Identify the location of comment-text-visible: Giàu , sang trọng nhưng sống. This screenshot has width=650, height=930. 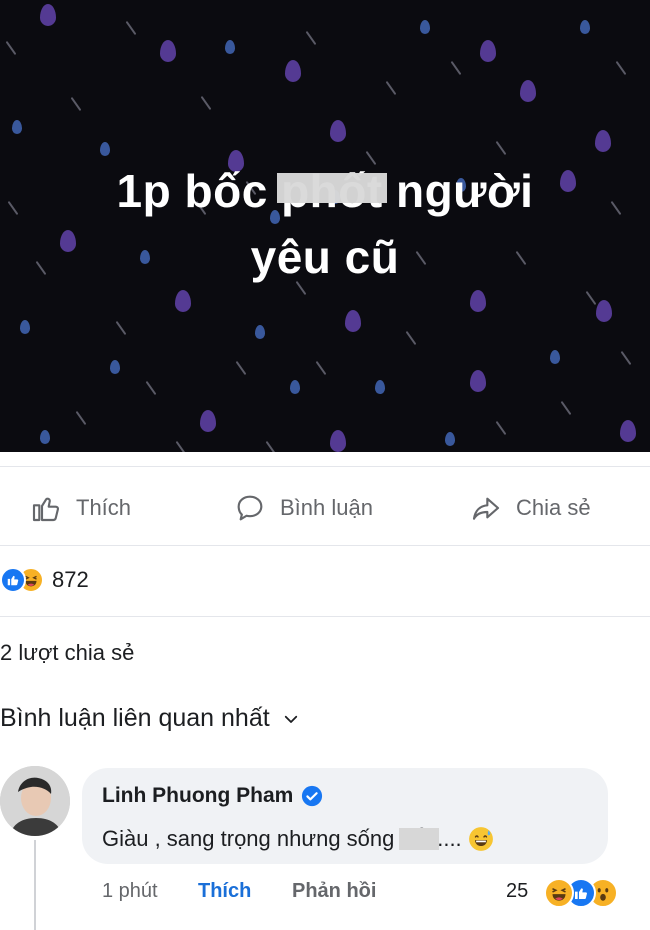
(248, 838).